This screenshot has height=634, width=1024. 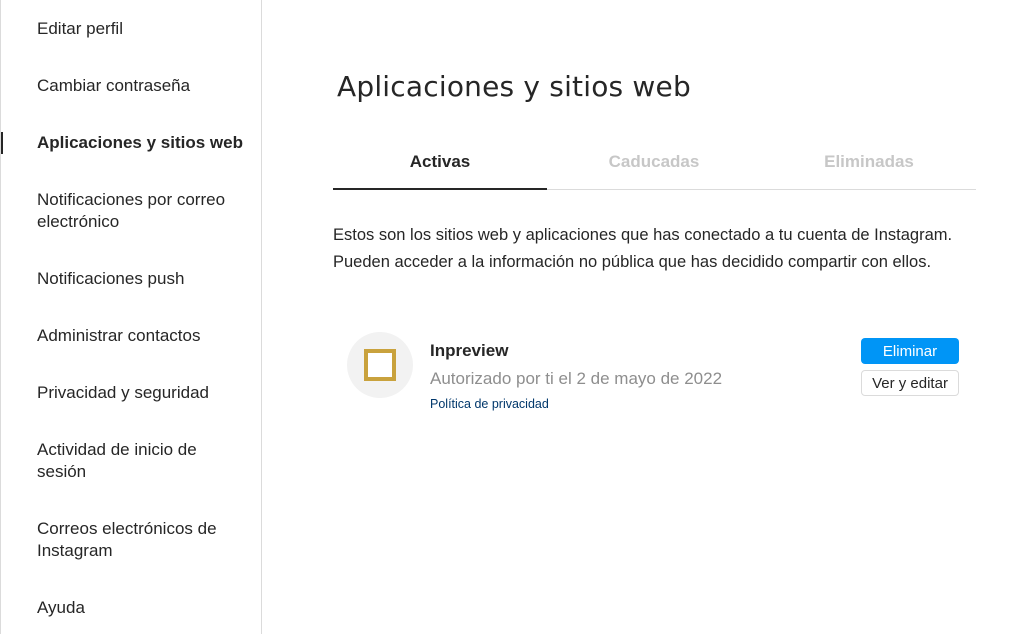 I want to click on privacy-policy-link: Política de privacidad, so click(x=489, y=404).